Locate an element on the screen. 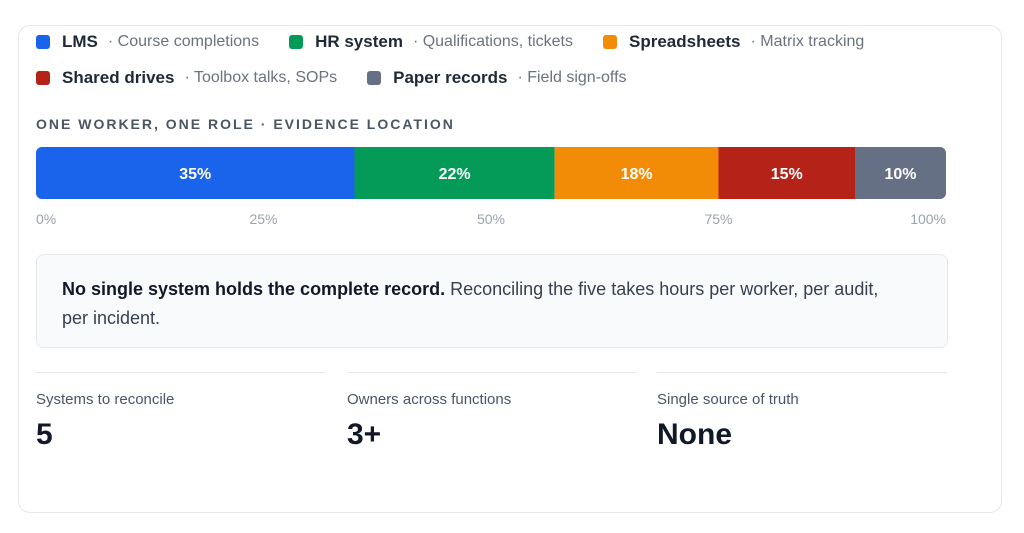 The height and width of the screenshot is (533, 1024). legend-swatch-hr-system is located at coordinates (296, 42).